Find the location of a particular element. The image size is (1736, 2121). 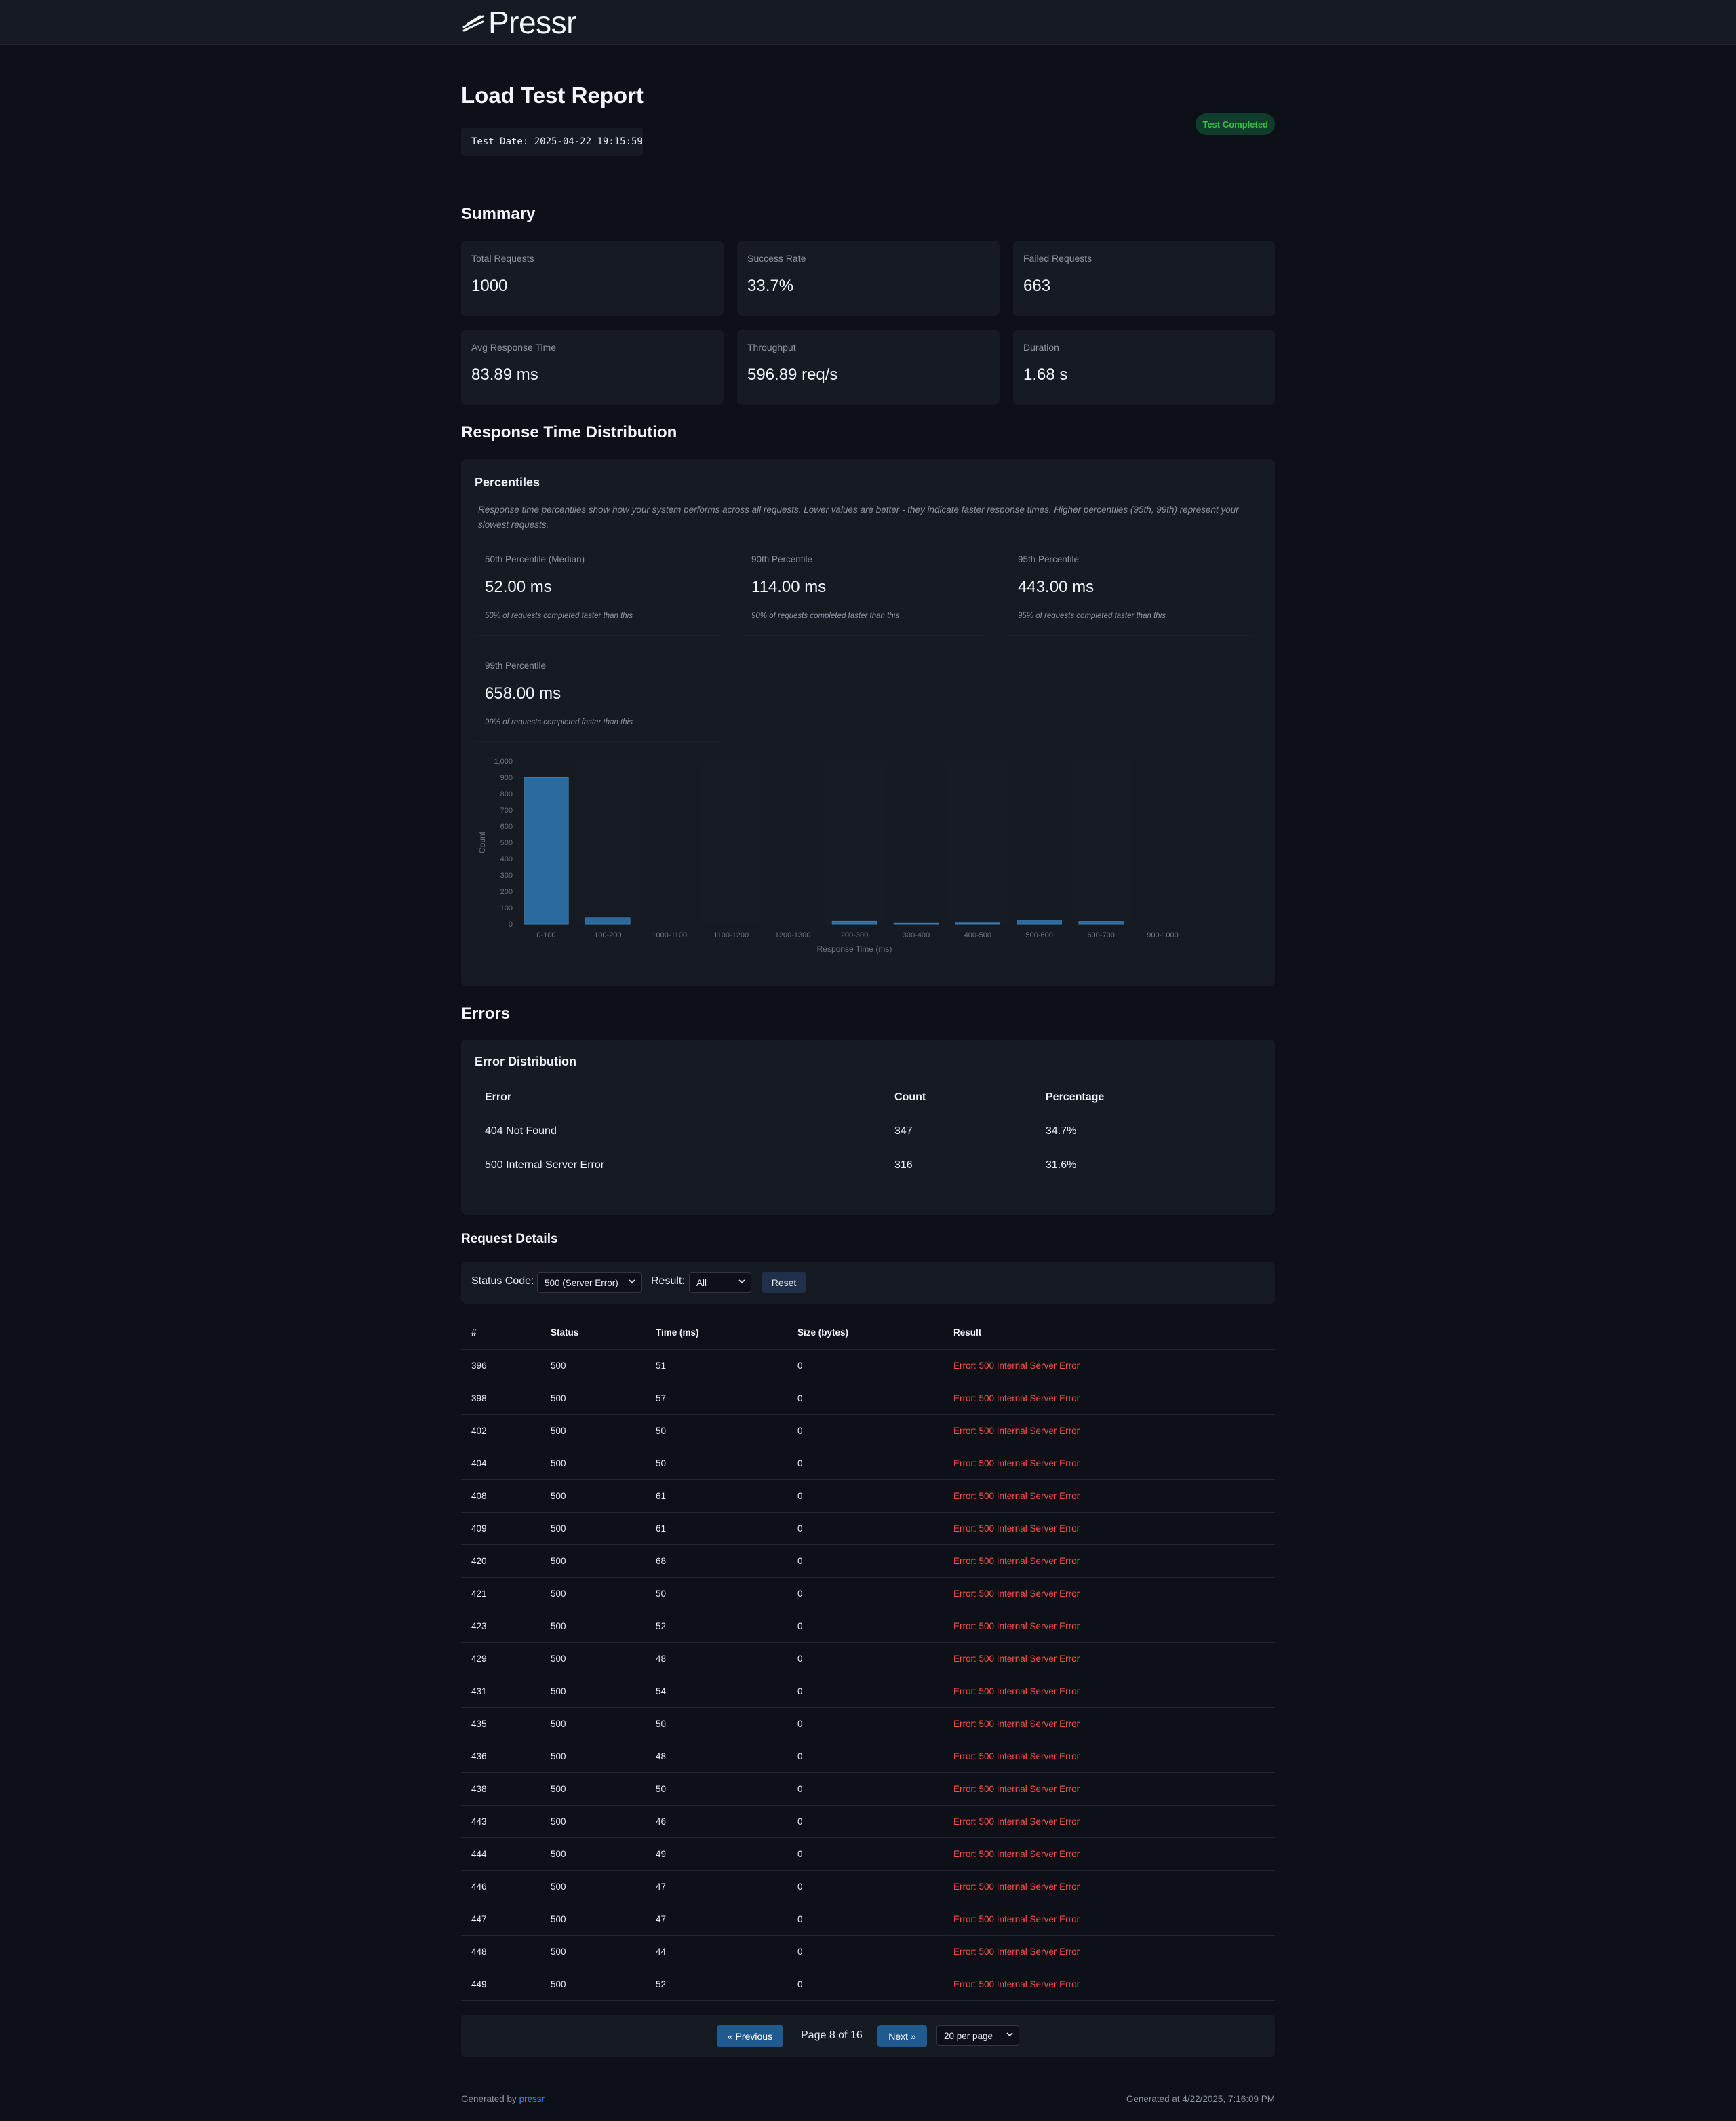

error-distribution-title: Error Distribution is located at coordinates (526, 1062).